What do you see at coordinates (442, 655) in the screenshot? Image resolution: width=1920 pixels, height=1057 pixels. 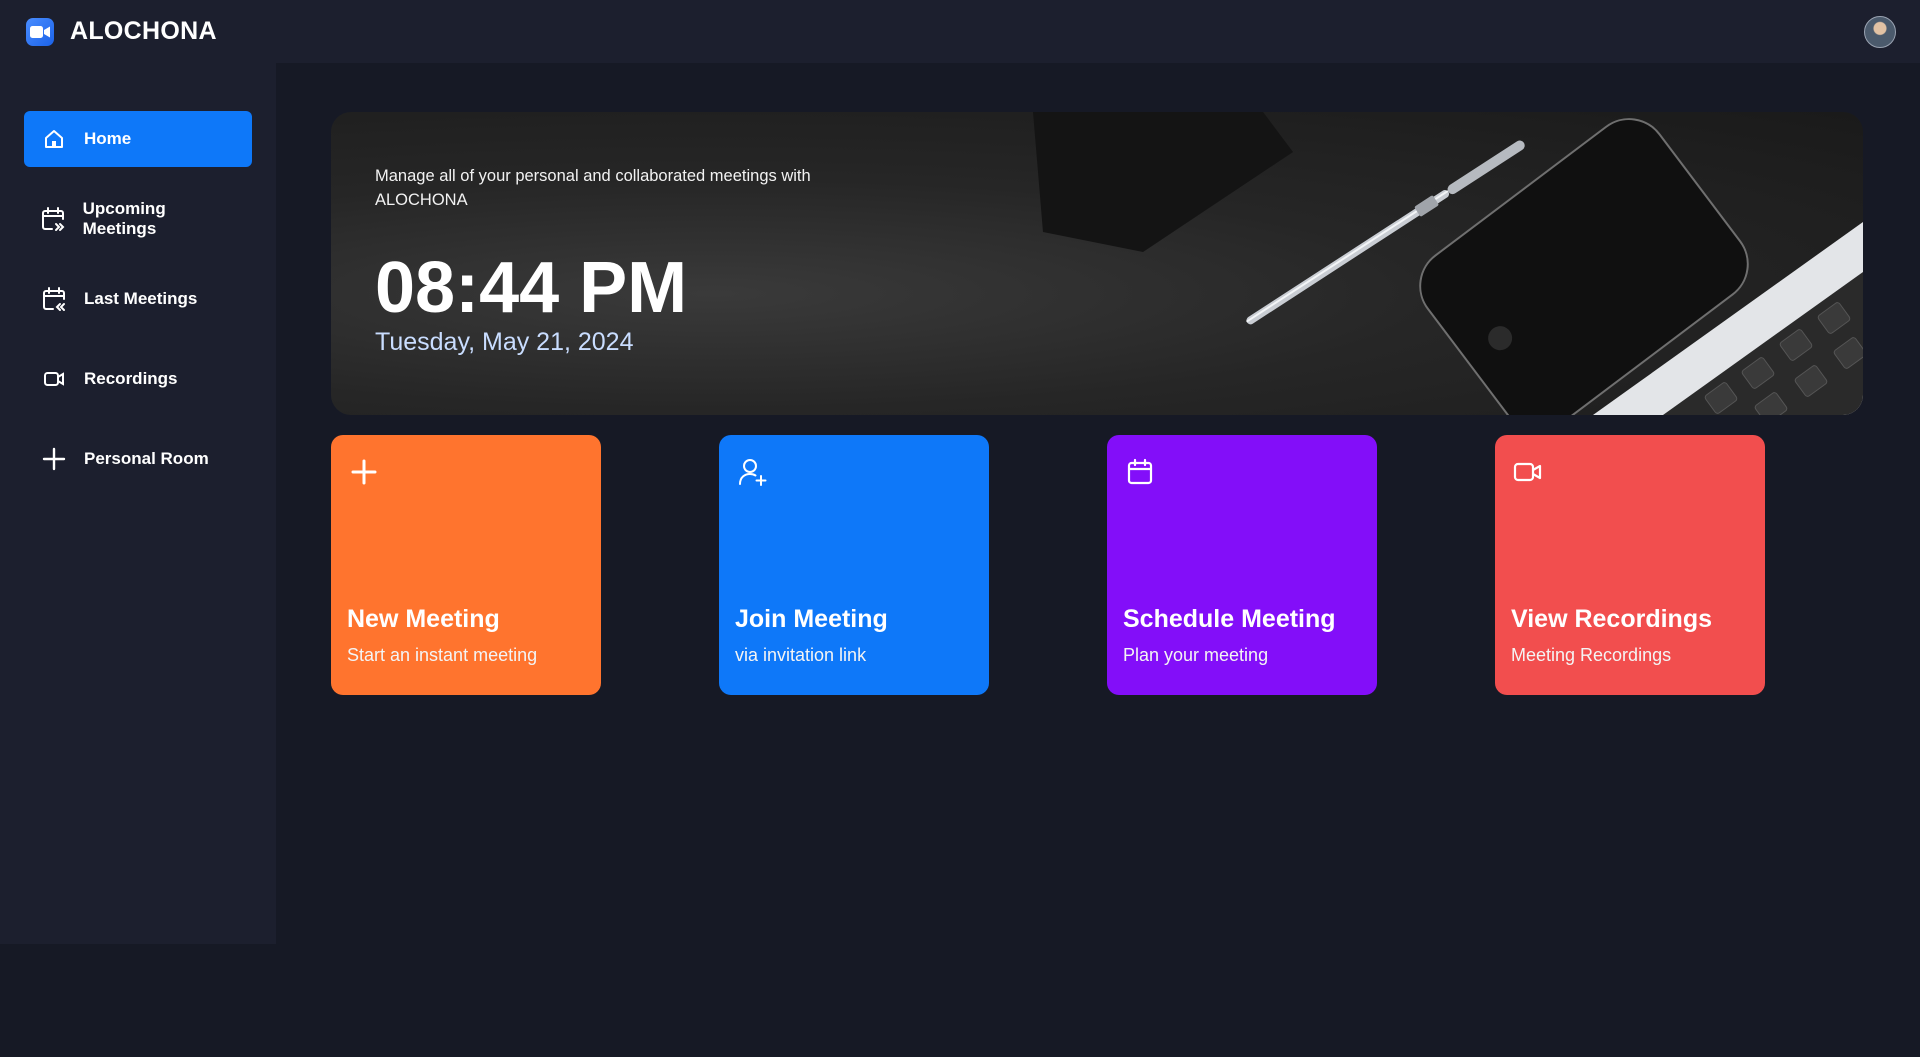 I see `card-subtitle: Start an instant meeting` at bounding box center [442, 655].